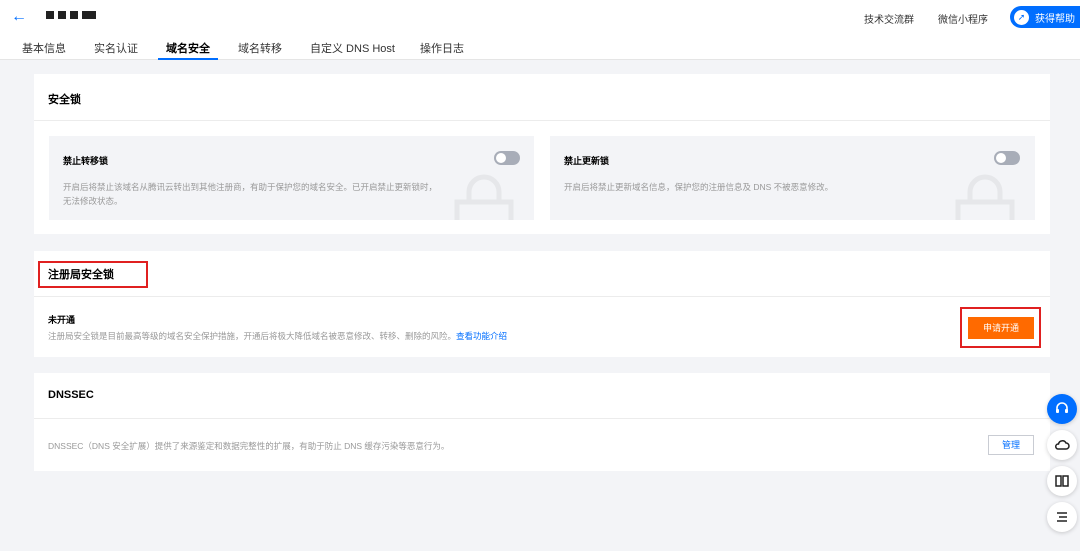 Image resolution: width=1080 pixels, height=551 pixels. What do you see at coordinates (1055, 19) in the screenshot?
I see `get-help-label: 获得帮助` at bounding box center [1055, 19].